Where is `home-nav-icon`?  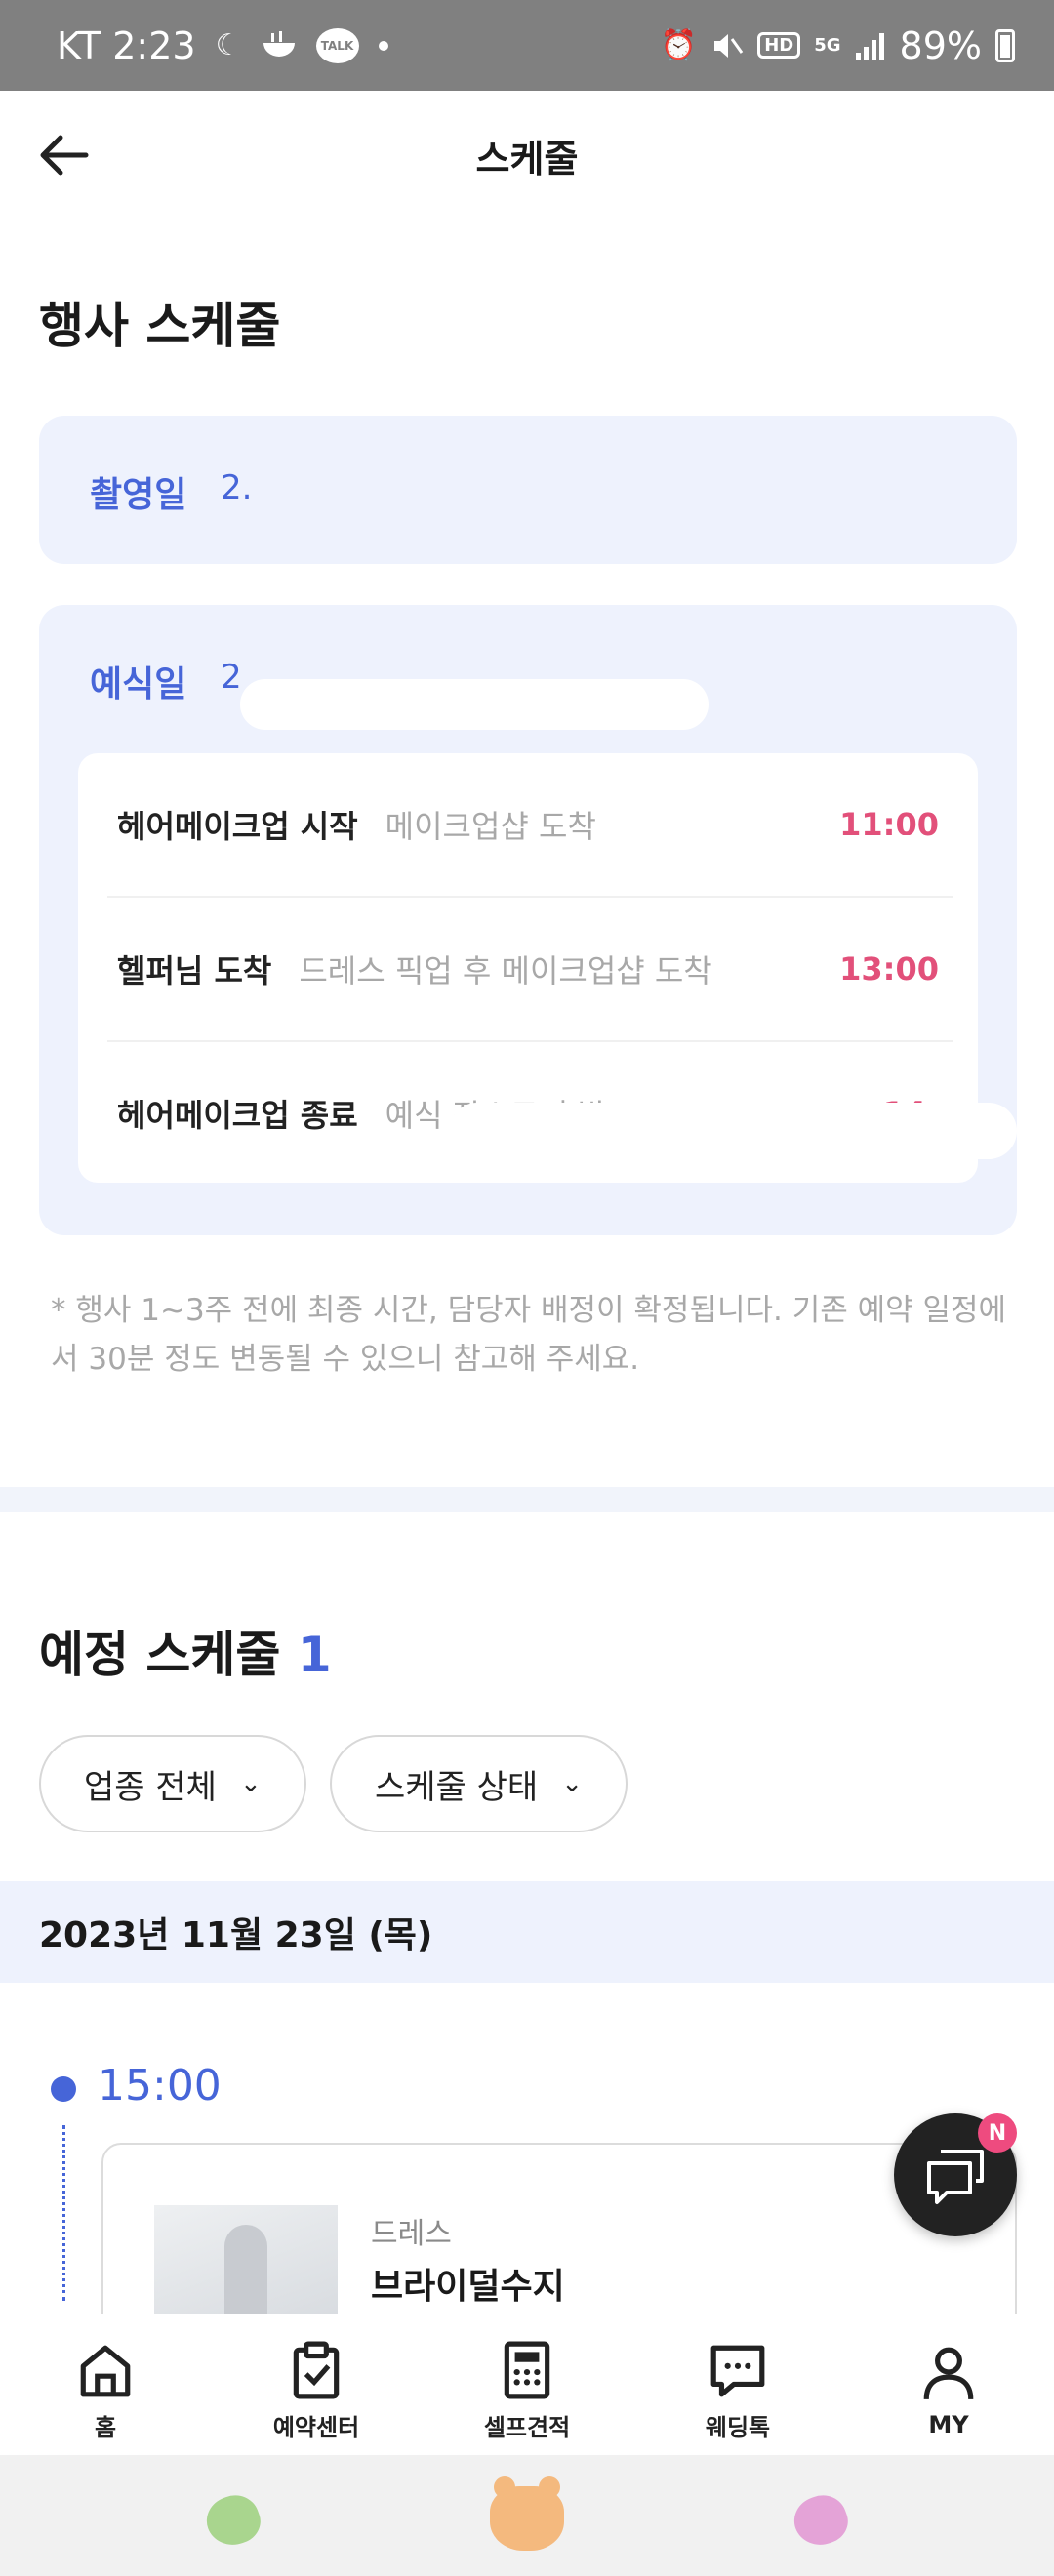 home-nav-icon is located at coordinates (527, 2513).